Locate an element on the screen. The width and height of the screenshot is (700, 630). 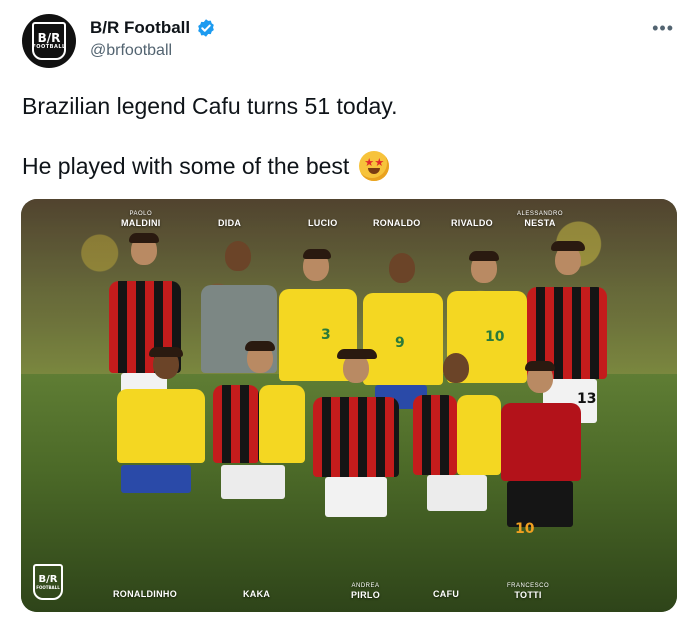
label-cafu: CAFU is located at coordinates (446, 594).